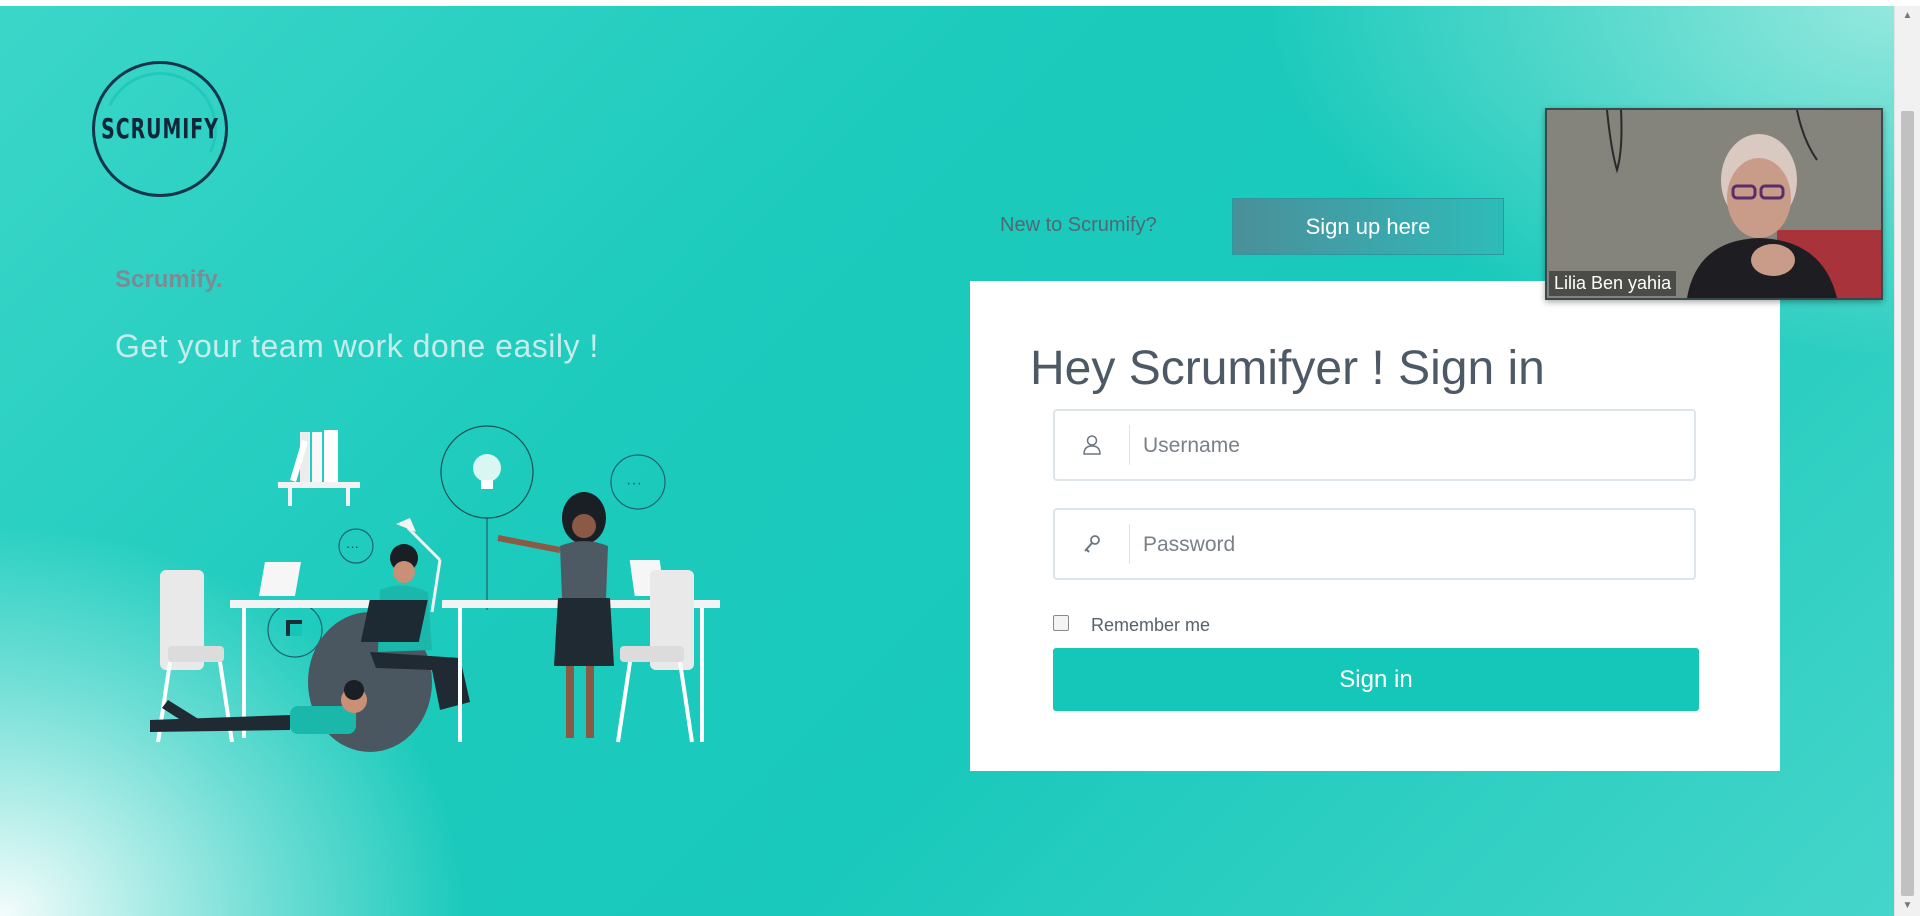 Image resolution: width=1920 pixels, height=916 pixels. Describe the element at coordinates (435, 588) in the screenshot. I see `team-work-illustration: ··· ···` at that location.